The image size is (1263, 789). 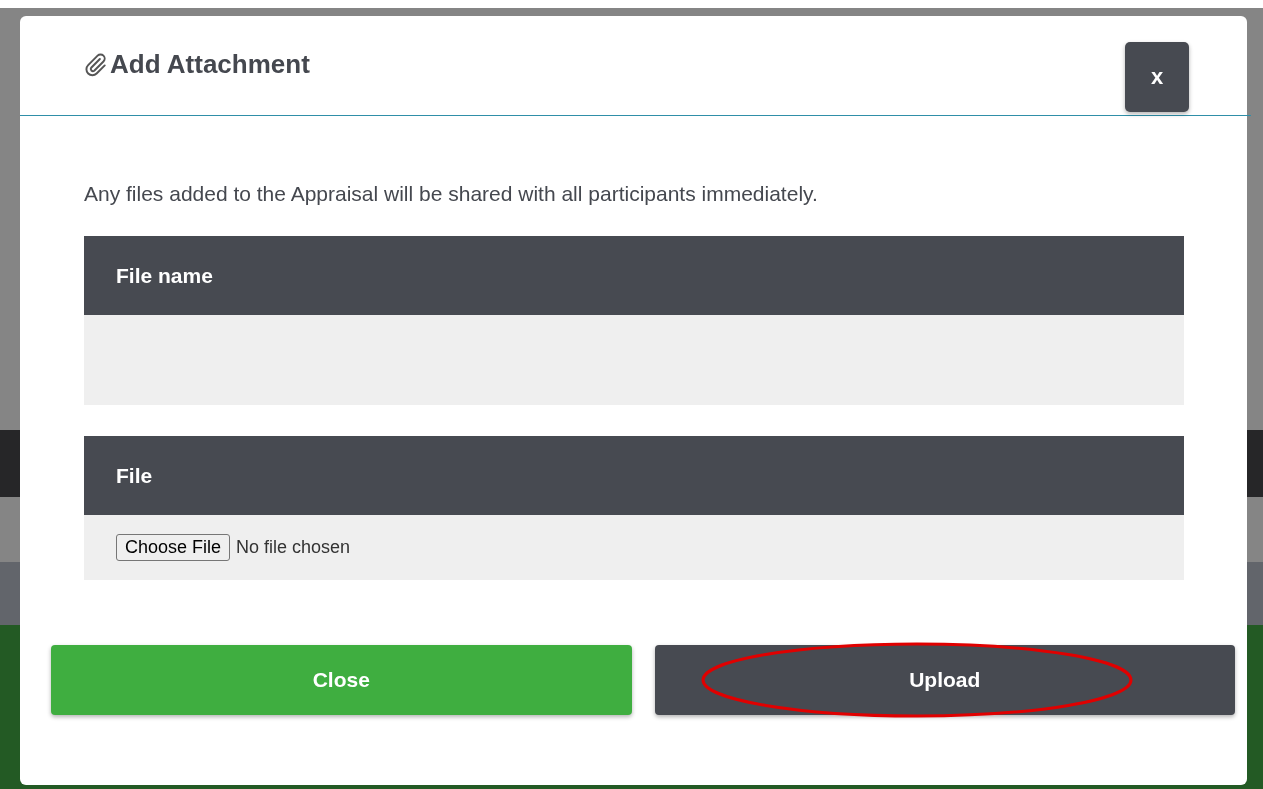 What do you see at coordinates (634, 475) in the screenshot?
I see `section-header: File` at bounding box center [634, 475].